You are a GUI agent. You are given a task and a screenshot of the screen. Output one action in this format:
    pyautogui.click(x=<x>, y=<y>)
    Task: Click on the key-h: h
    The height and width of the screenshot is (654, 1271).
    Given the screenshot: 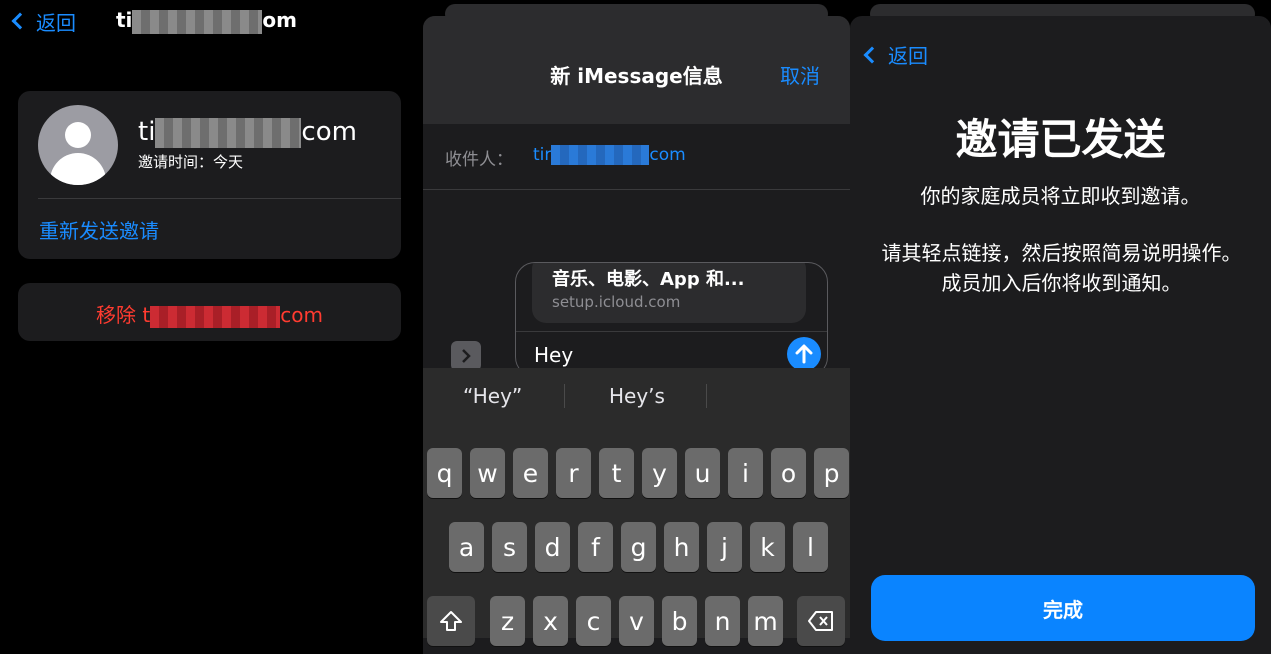 What is the action you would take?
    pyautogui.click(x=681, y=547)
    